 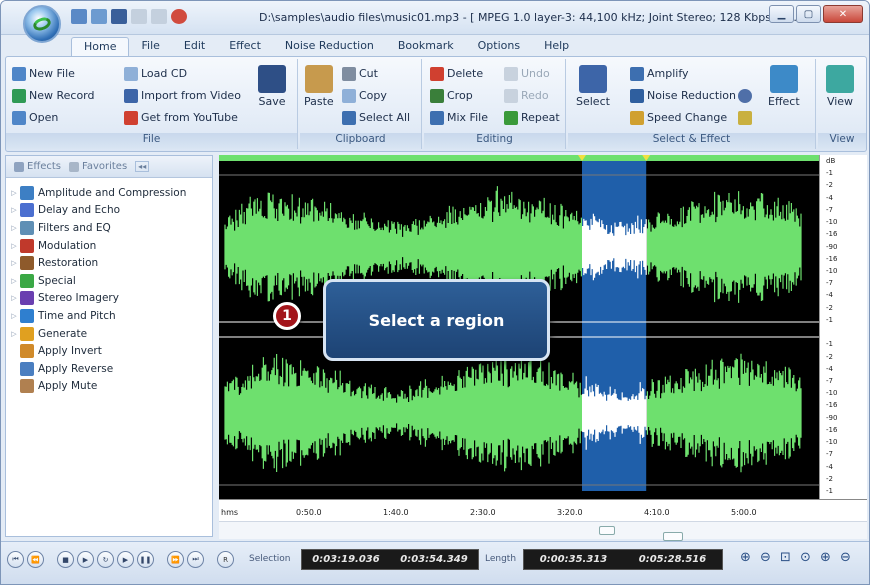 What do you see at coordinates (85, 559) in the screenshot?
I see `play-button: ▶` at bounding box center [85, 559].